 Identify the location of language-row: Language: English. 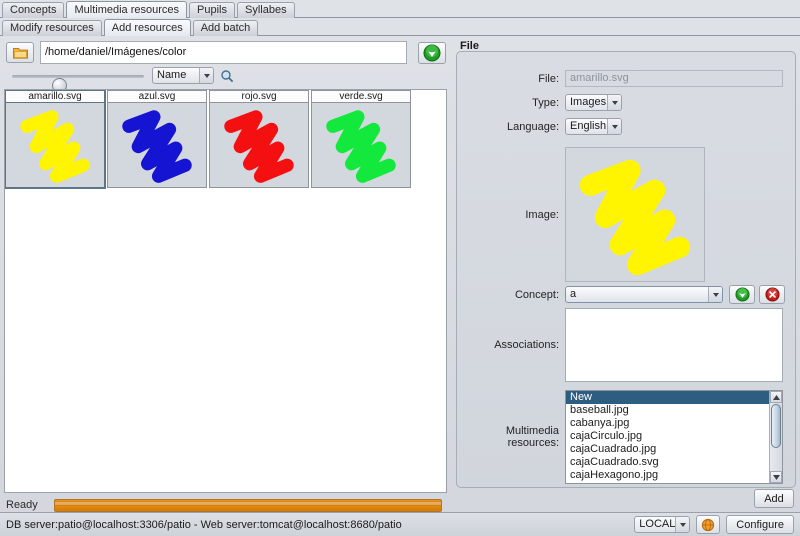
(626, 126).